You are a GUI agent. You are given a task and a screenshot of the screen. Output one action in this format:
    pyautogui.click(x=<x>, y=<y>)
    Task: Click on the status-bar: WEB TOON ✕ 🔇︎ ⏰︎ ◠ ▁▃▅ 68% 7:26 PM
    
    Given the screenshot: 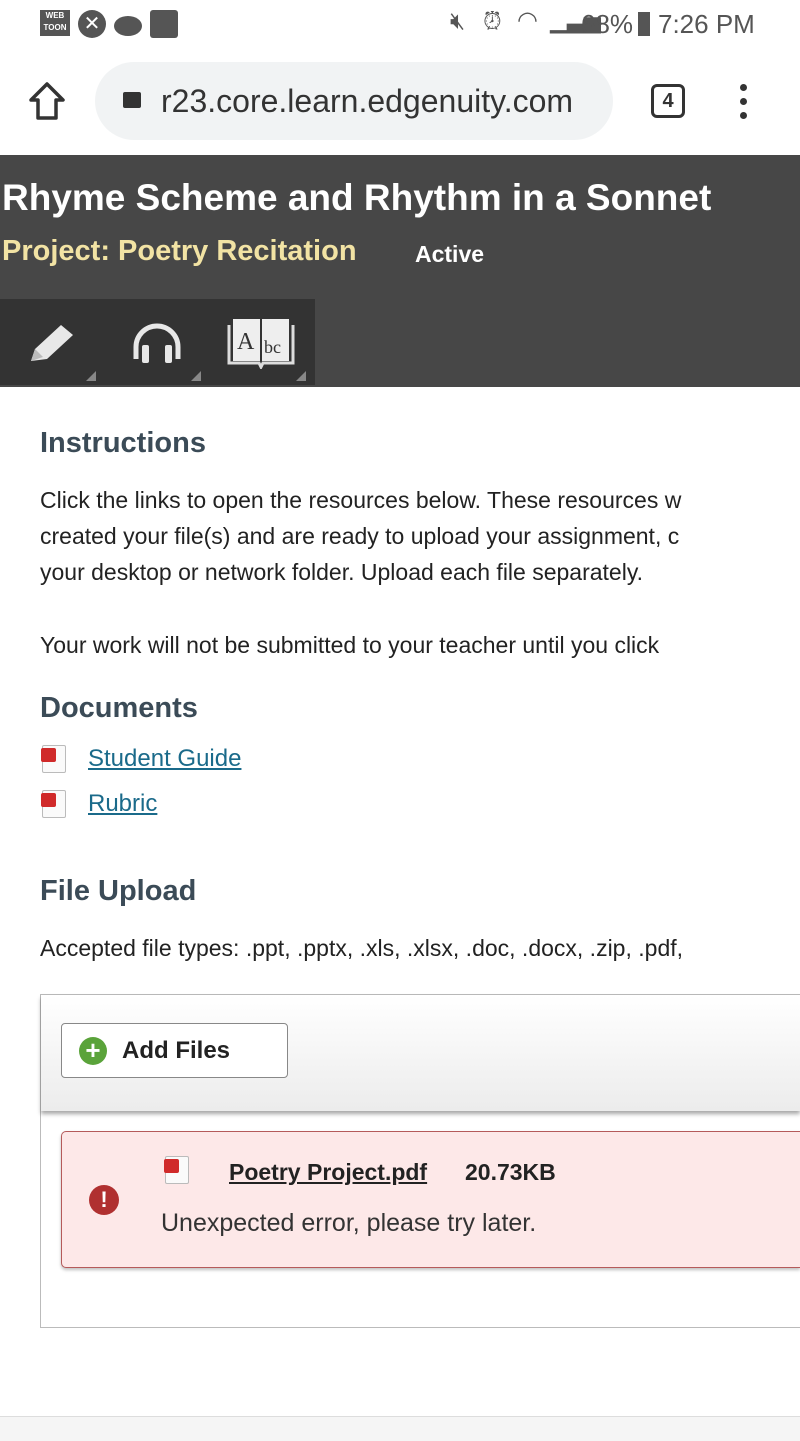 What is the action you would take?
    pyautogui.click(x=400, y=25)
    